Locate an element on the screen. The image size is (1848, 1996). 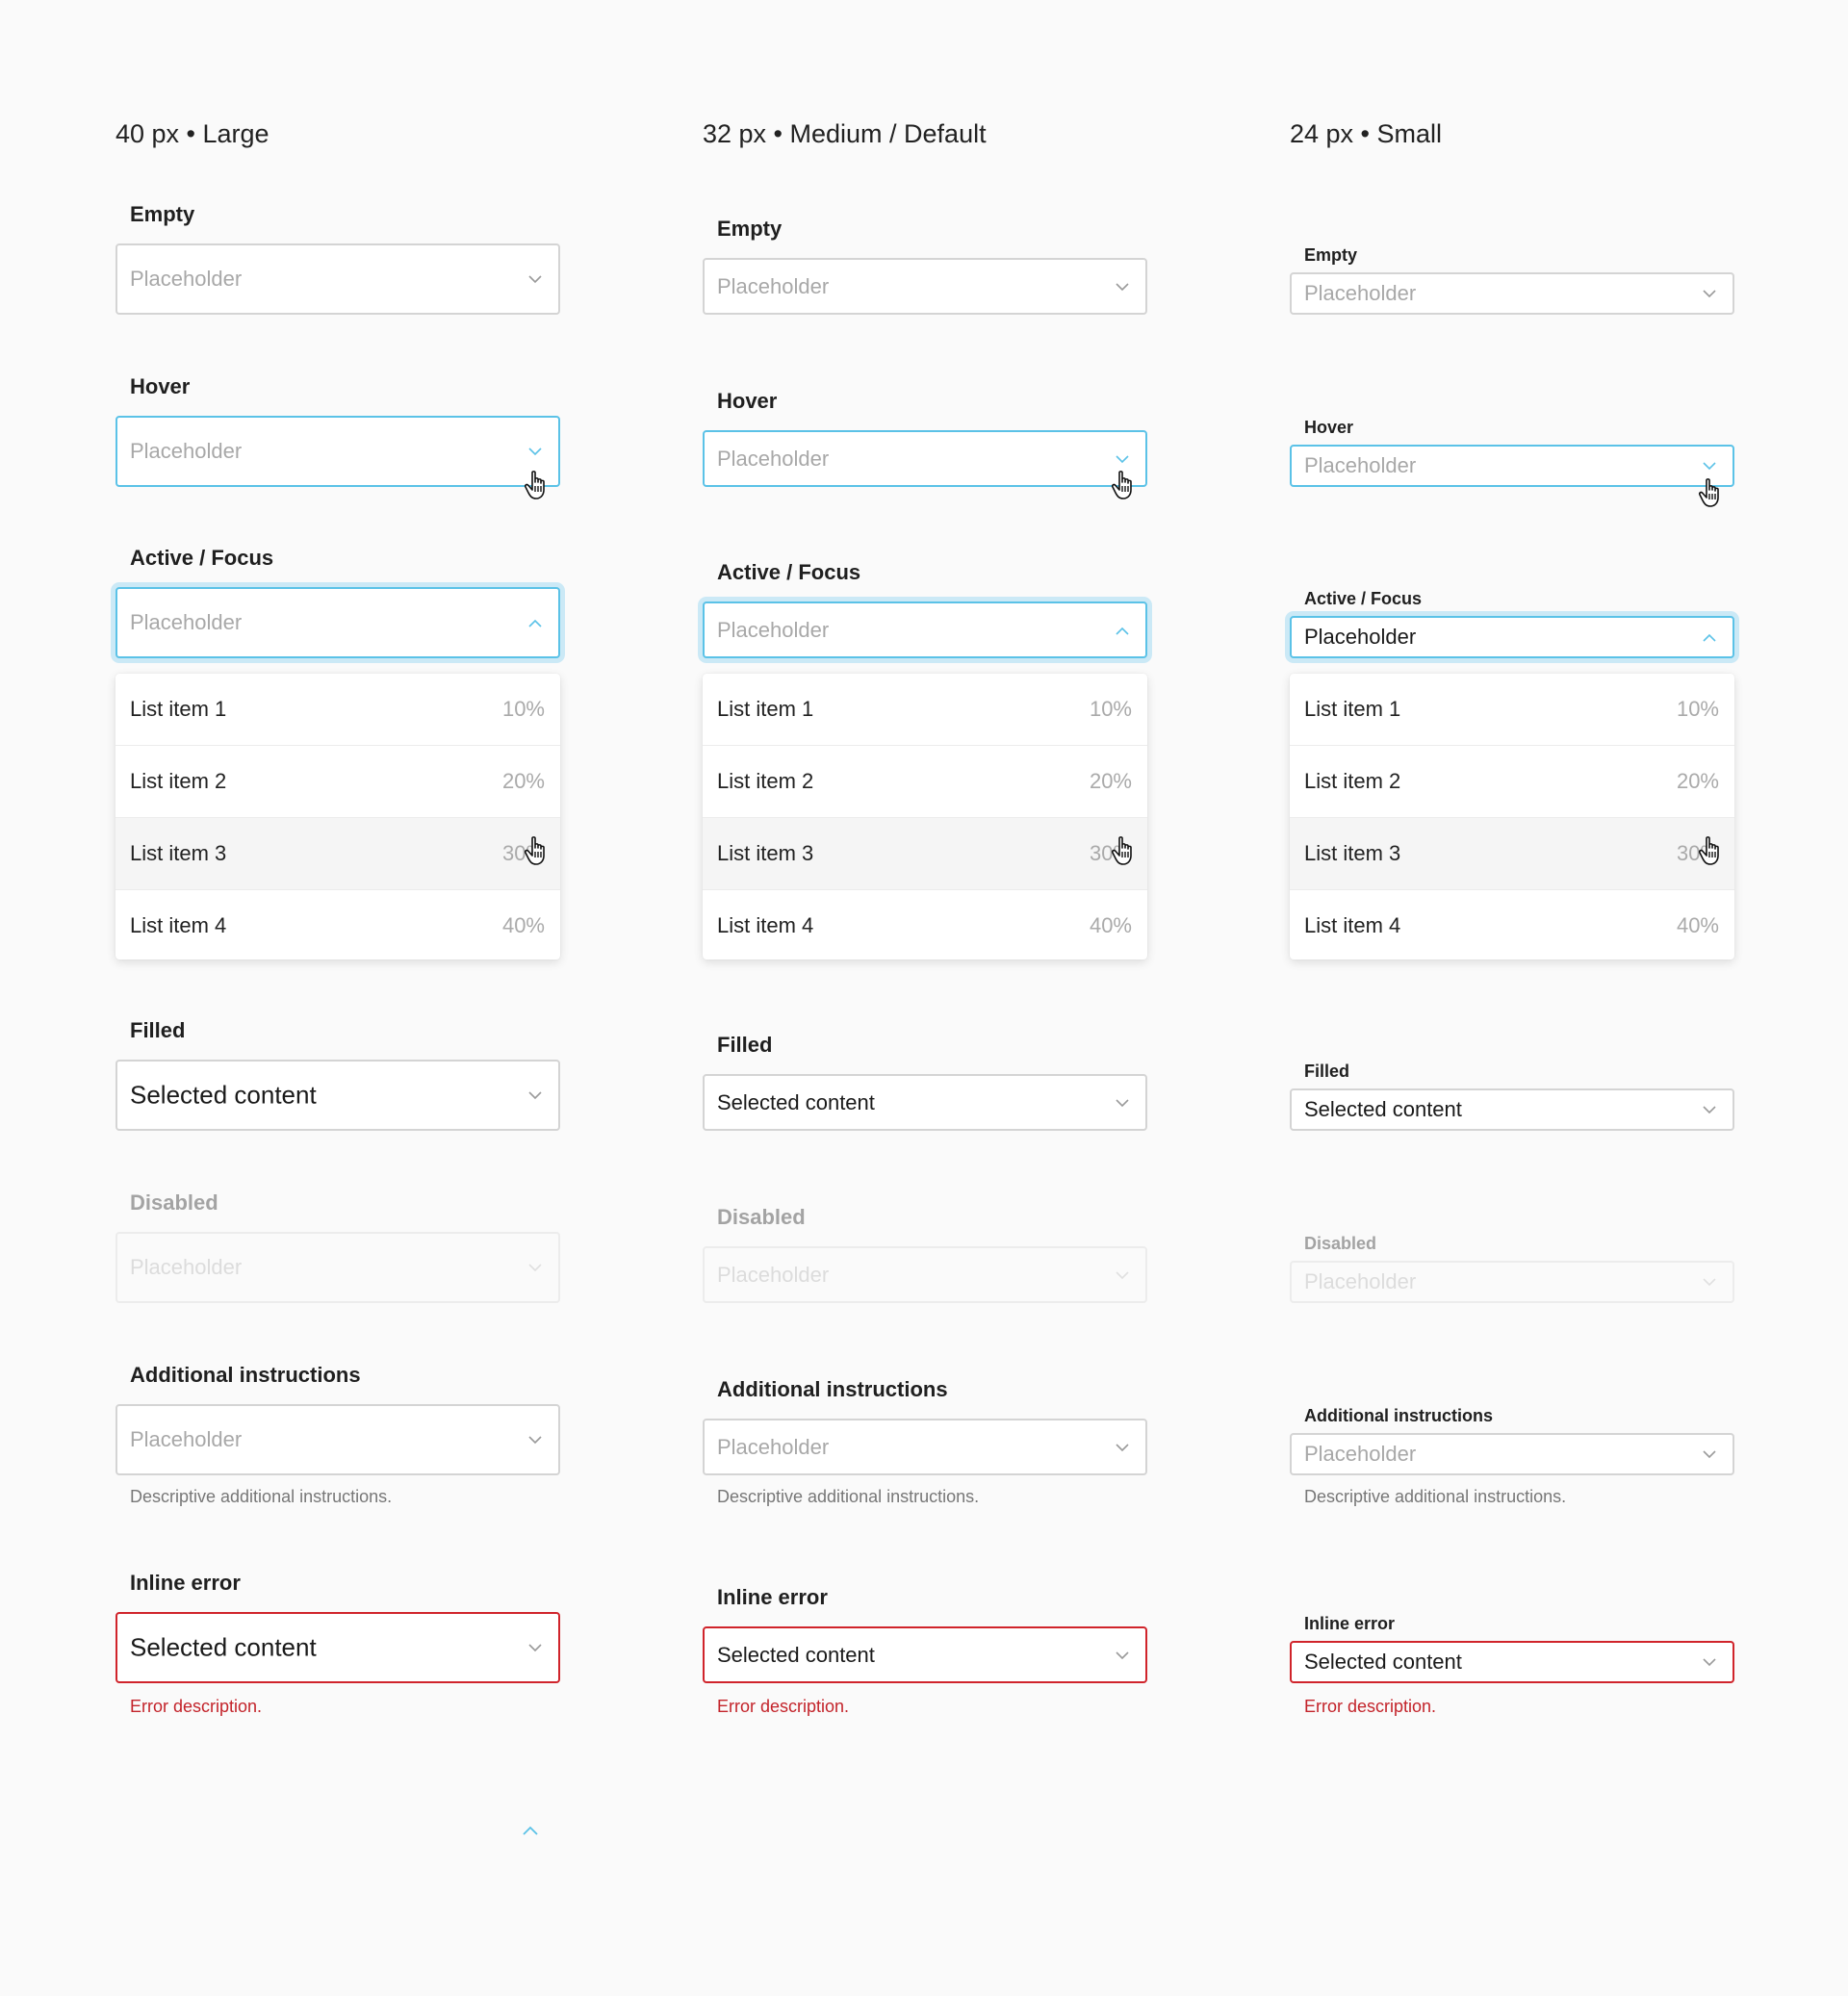
field-label: Filled is located at coordinates (745, 1045).